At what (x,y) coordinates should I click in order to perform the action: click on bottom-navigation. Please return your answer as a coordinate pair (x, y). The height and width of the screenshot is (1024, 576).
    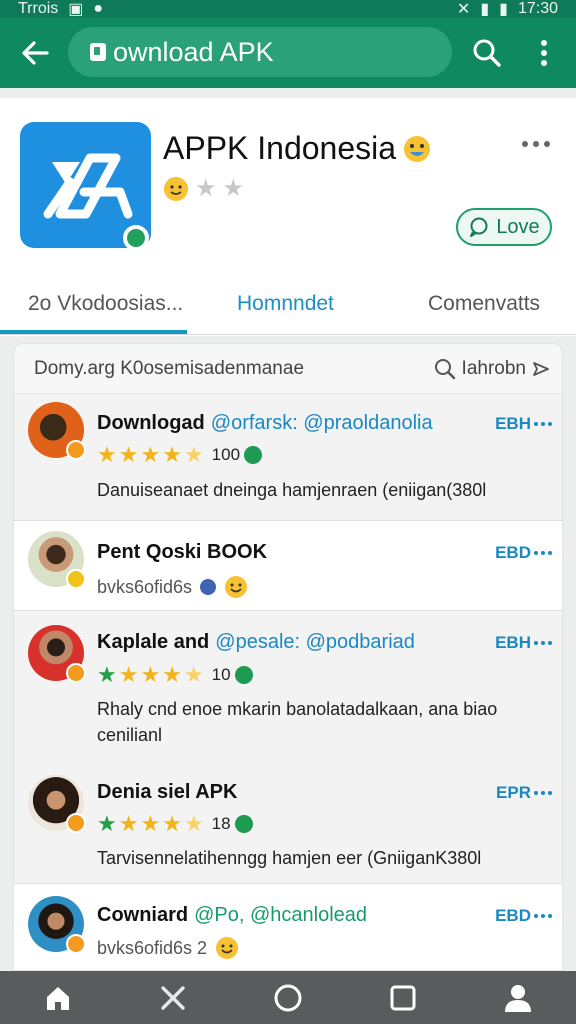
    Looking at the image, I should click on (288, 997).